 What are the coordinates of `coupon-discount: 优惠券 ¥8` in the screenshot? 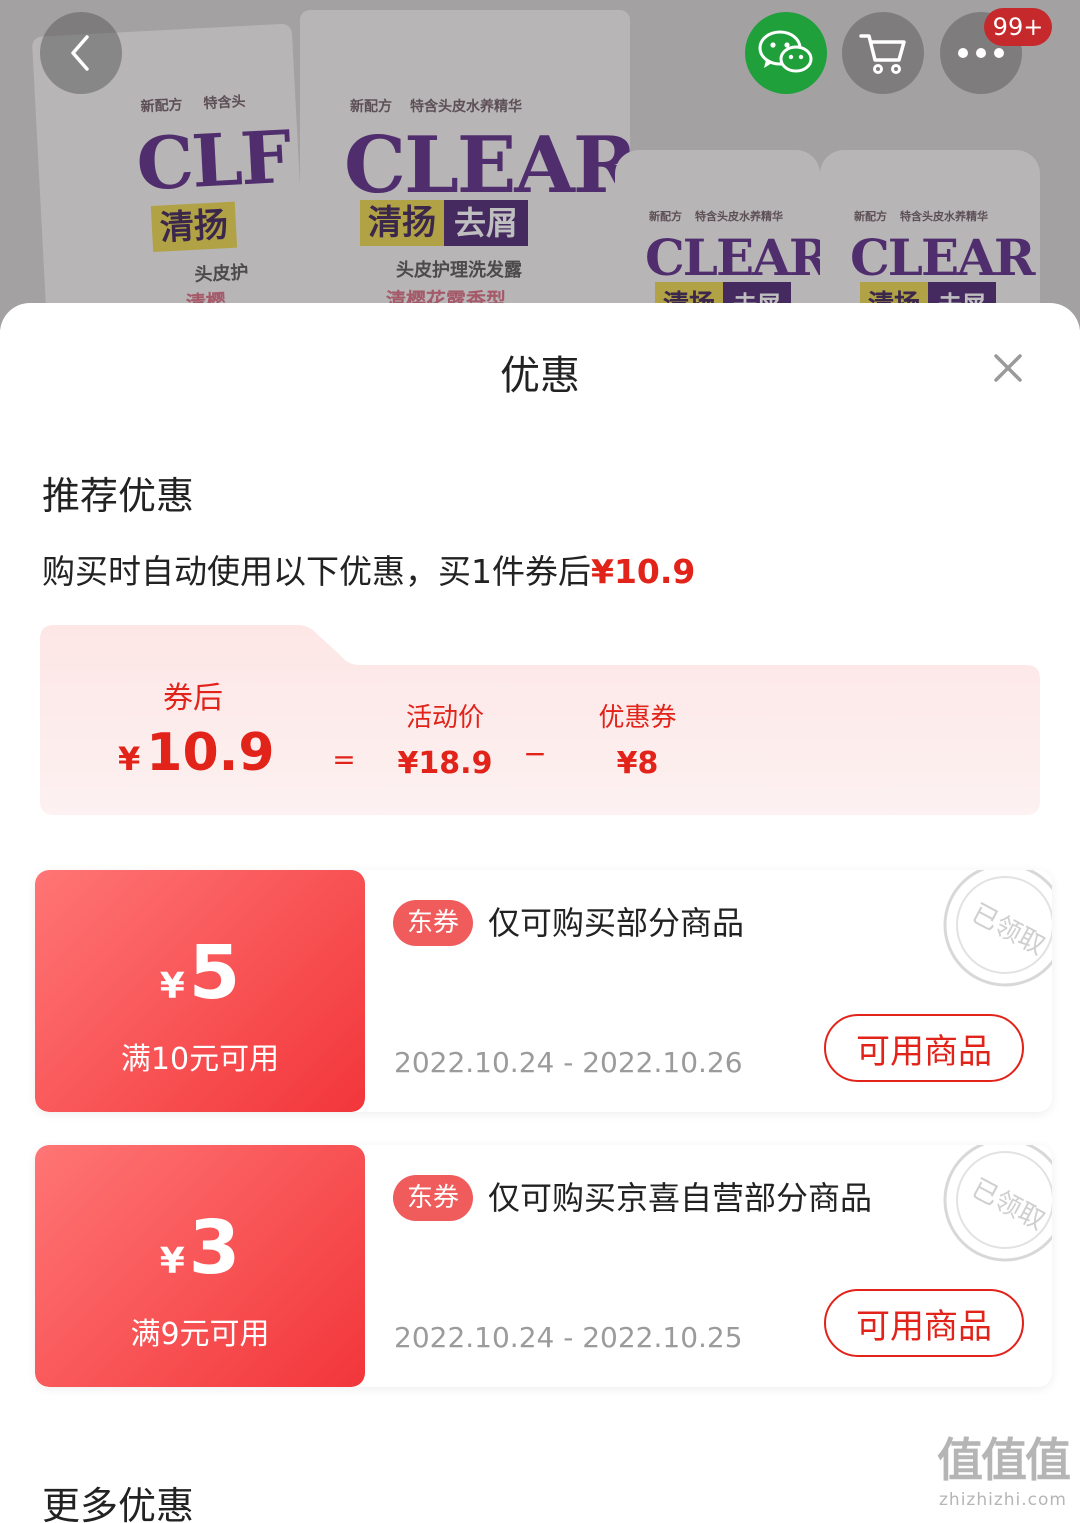 It's located at (637, 739).